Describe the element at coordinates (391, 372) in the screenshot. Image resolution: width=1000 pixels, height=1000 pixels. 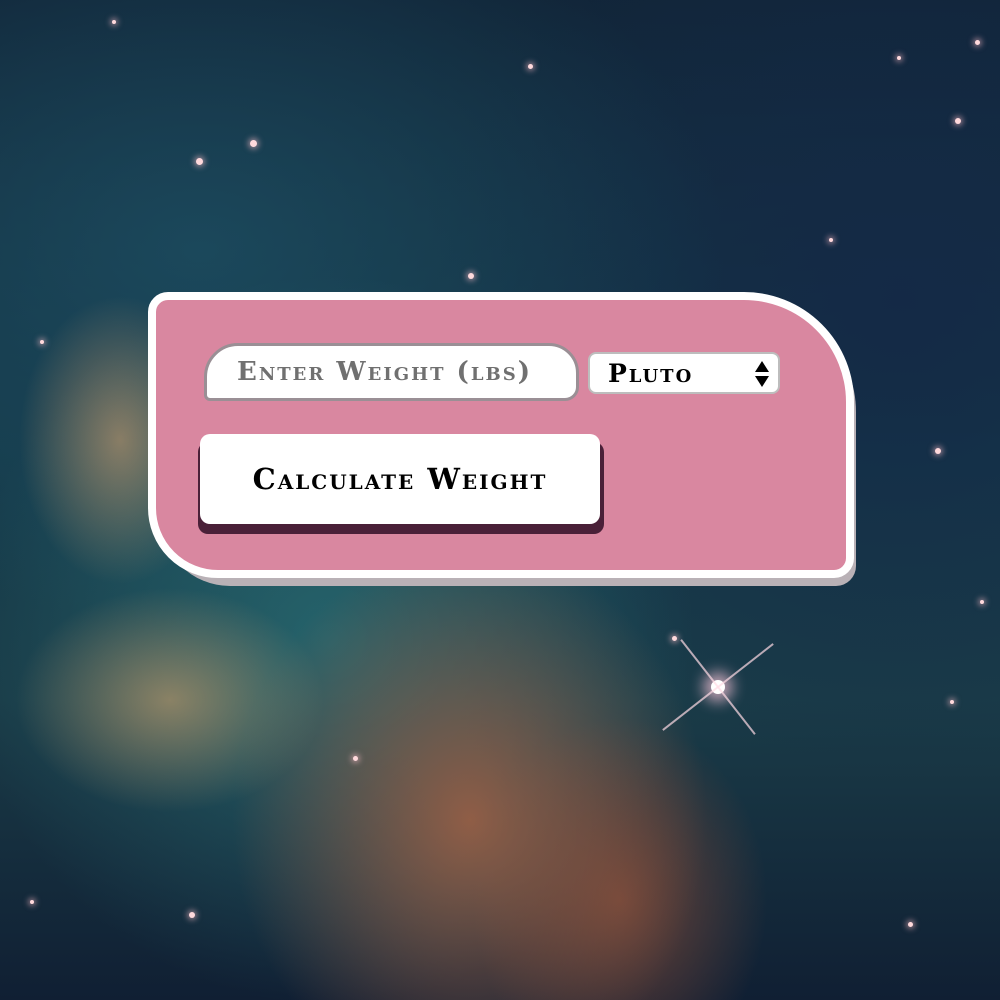
I see `weight-input` at that location.